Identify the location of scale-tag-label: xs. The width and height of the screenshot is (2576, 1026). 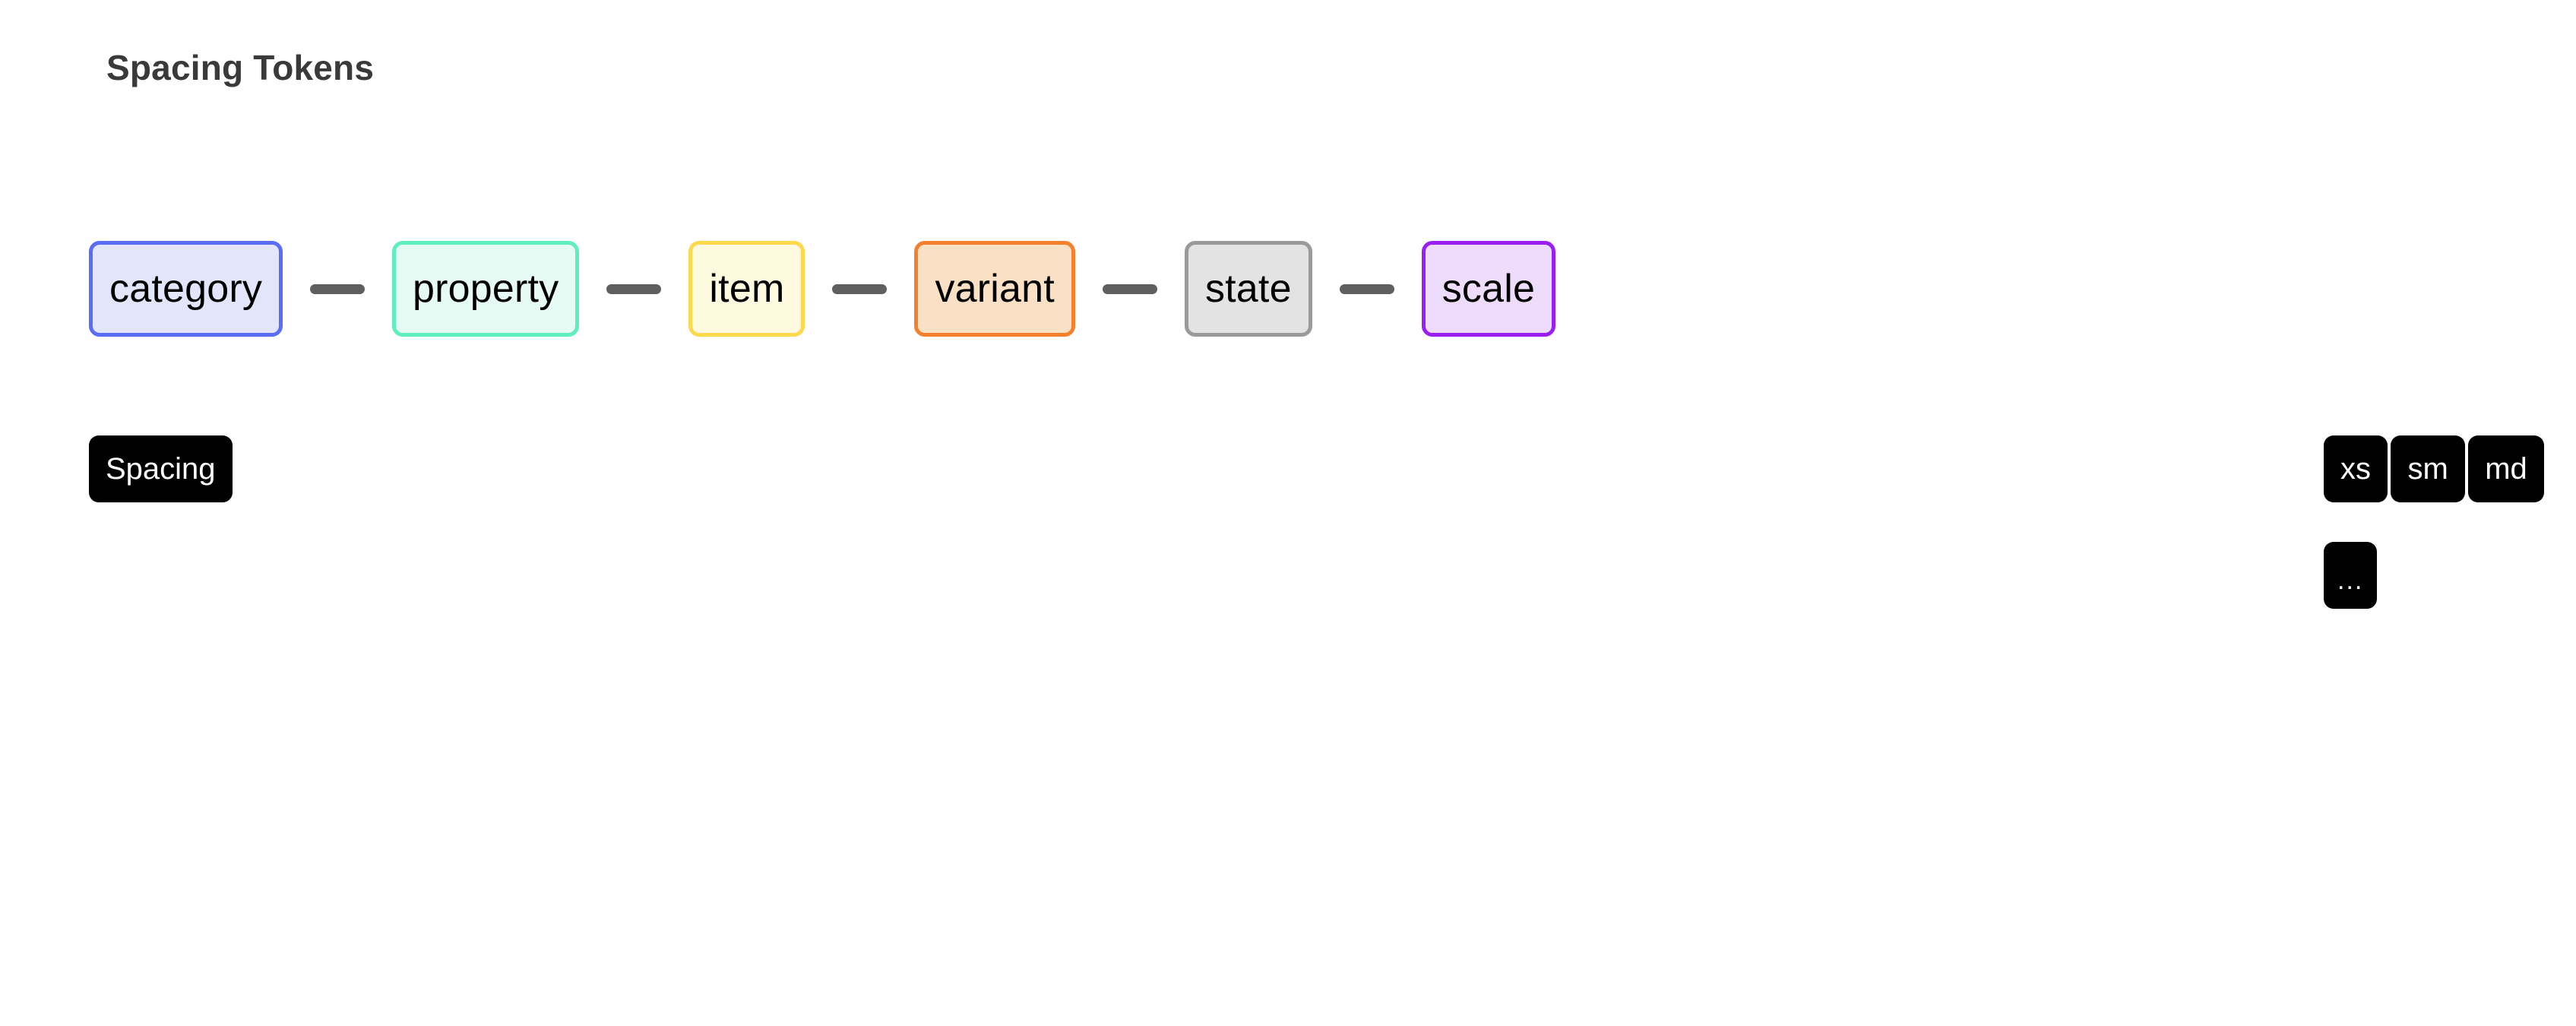
(2355, 469).